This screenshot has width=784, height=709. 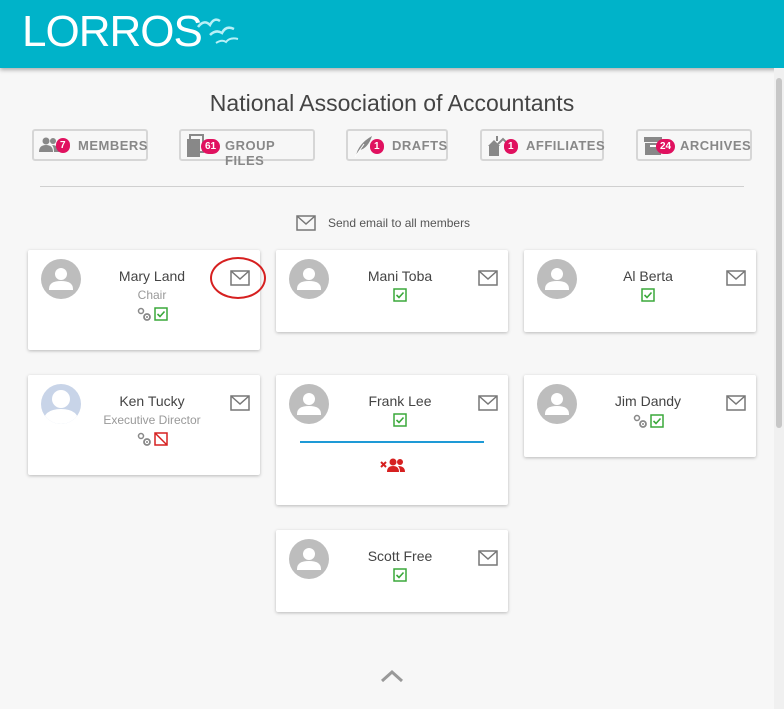 I want to click on files-count-badge: 61, so click(x=211, y=146).